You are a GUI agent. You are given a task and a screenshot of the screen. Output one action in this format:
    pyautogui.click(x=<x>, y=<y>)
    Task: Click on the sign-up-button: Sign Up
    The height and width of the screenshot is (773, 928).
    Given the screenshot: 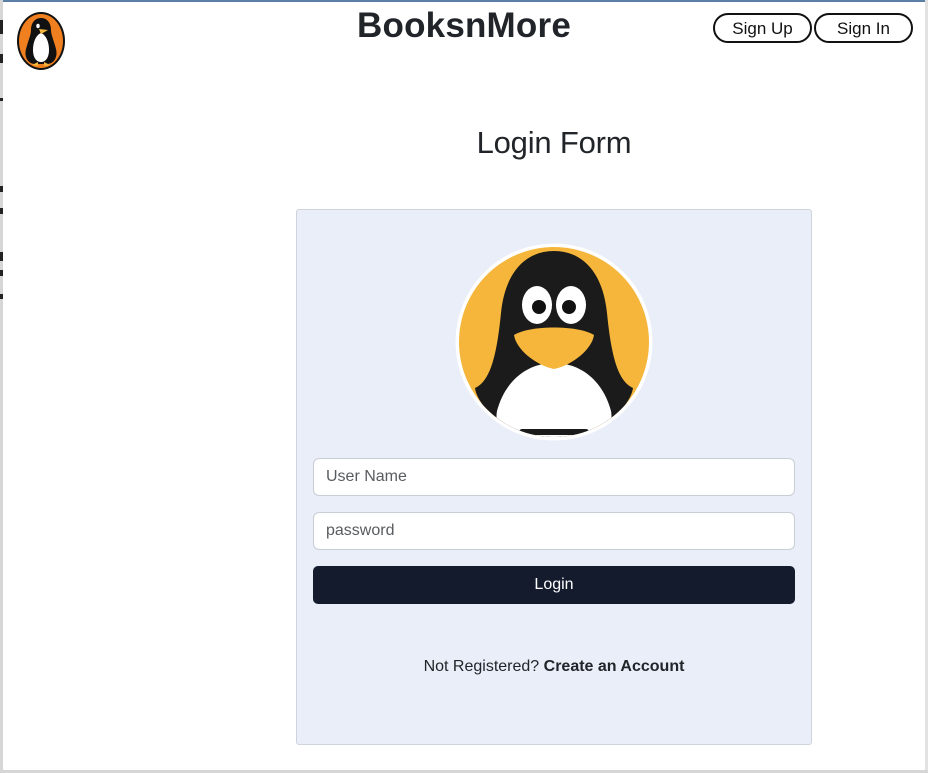 What is the action you would take?
    pyautogui.click(x=762, y=28)
    